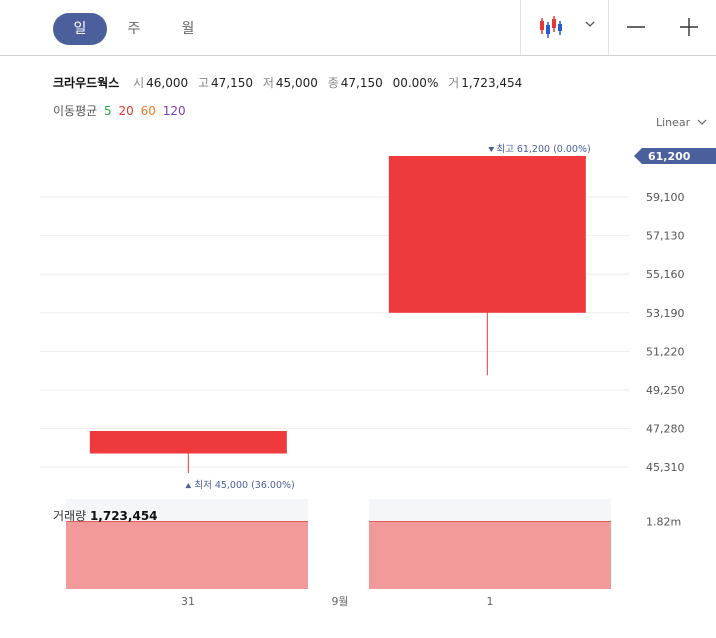 The width and height of the screenshot is (716, 638). What do you see at coordinates (244, 485) in the screenshot?
I see `low-annotation: 최저 45,000 (36.00%)` at bounding box center [244, 485].